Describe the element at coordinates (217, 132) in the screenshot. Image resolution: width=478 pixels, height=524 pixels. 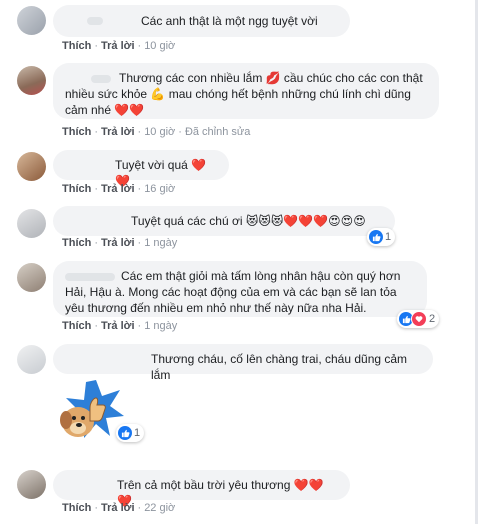
I see `edited-label: Đã chỉnh sửa` at that location.